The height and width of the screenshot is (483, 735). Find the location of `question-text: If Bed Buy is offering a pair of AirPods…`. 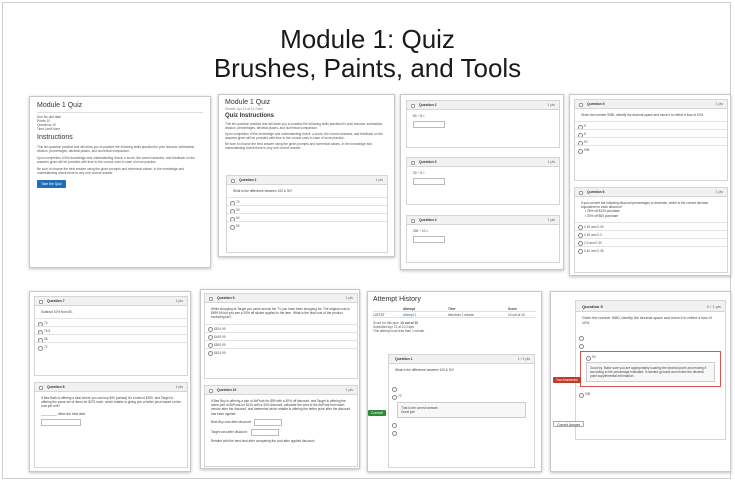

question-text: If Bed Buy is offering a pair of AirPods… is located at coordinates (281, 407).